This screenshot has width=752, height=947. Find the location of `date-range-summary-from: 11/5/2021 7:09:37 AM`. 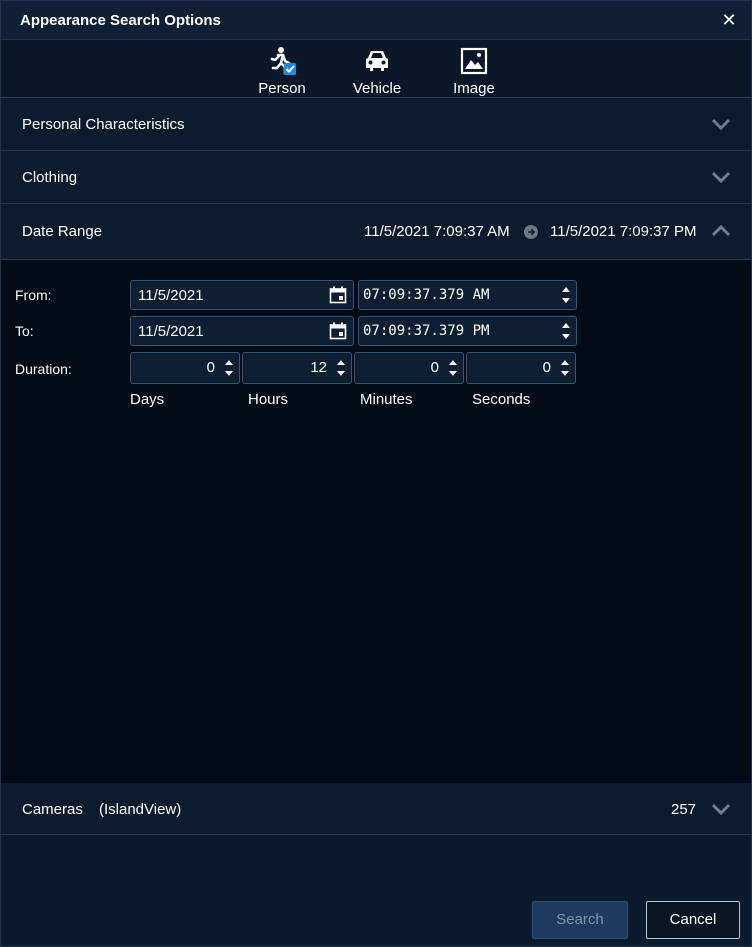

date-range-summary-from: 11/5/2021 7:09:37 AM is located at coordinates (437, 231).